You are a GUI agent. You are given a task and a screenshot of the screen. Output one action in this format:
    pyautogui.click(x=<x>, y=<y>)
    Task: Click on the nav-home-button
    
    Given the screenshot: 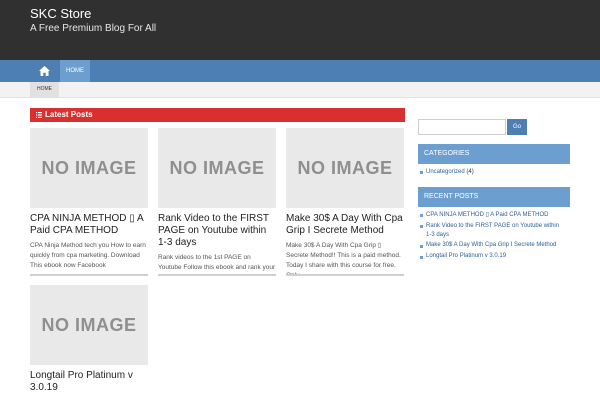 What is the action you would take?
    pyautogui.click(x=44, y=71)
    